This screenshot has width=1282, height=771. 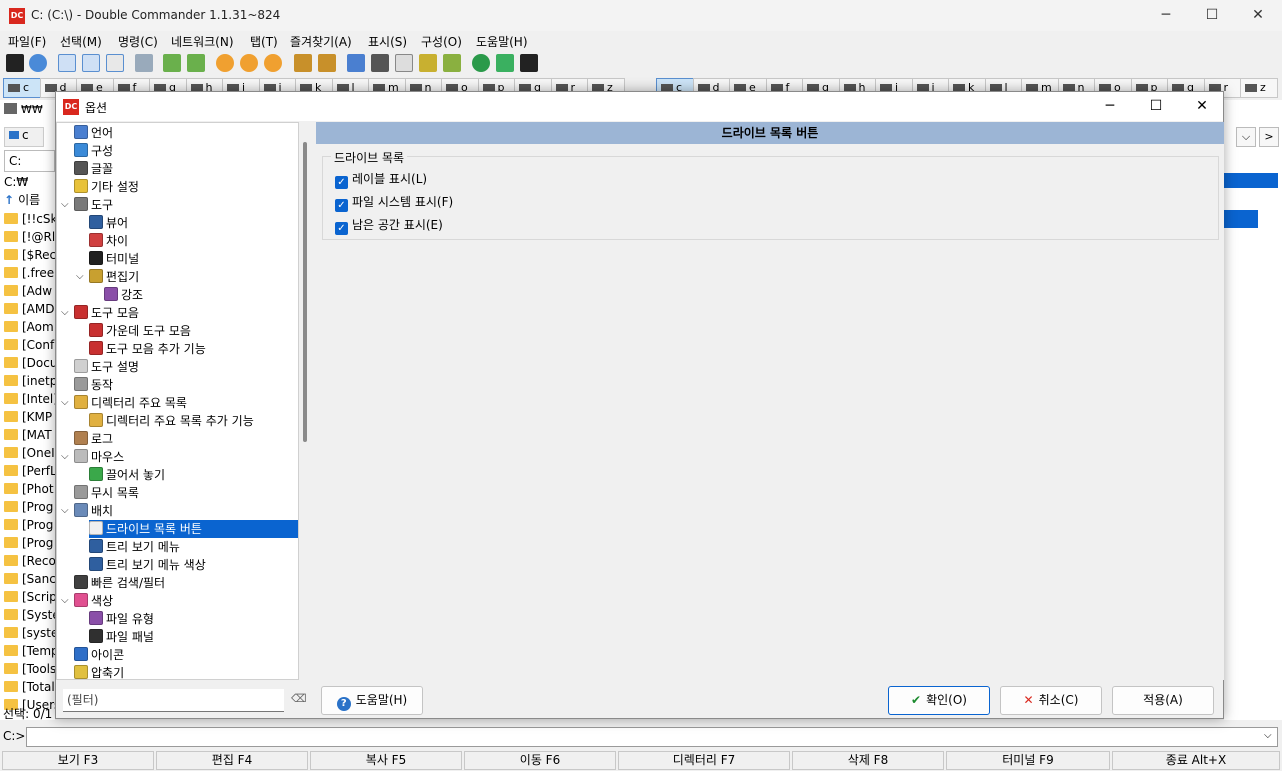 I want to click on copy-right-icon, so click(x=196, y=63).